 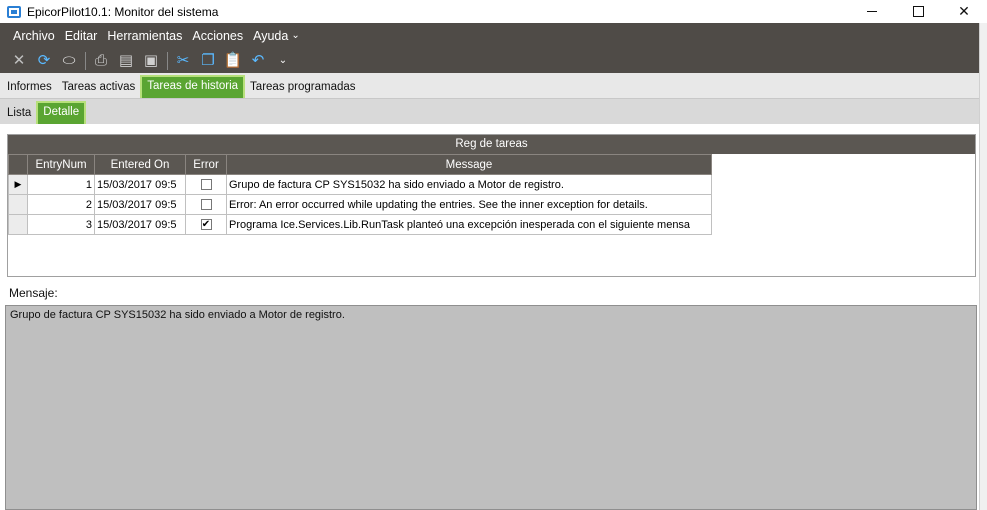 I want to click on sub-tabs: Lista Detalle, so click(x=489, y=111).